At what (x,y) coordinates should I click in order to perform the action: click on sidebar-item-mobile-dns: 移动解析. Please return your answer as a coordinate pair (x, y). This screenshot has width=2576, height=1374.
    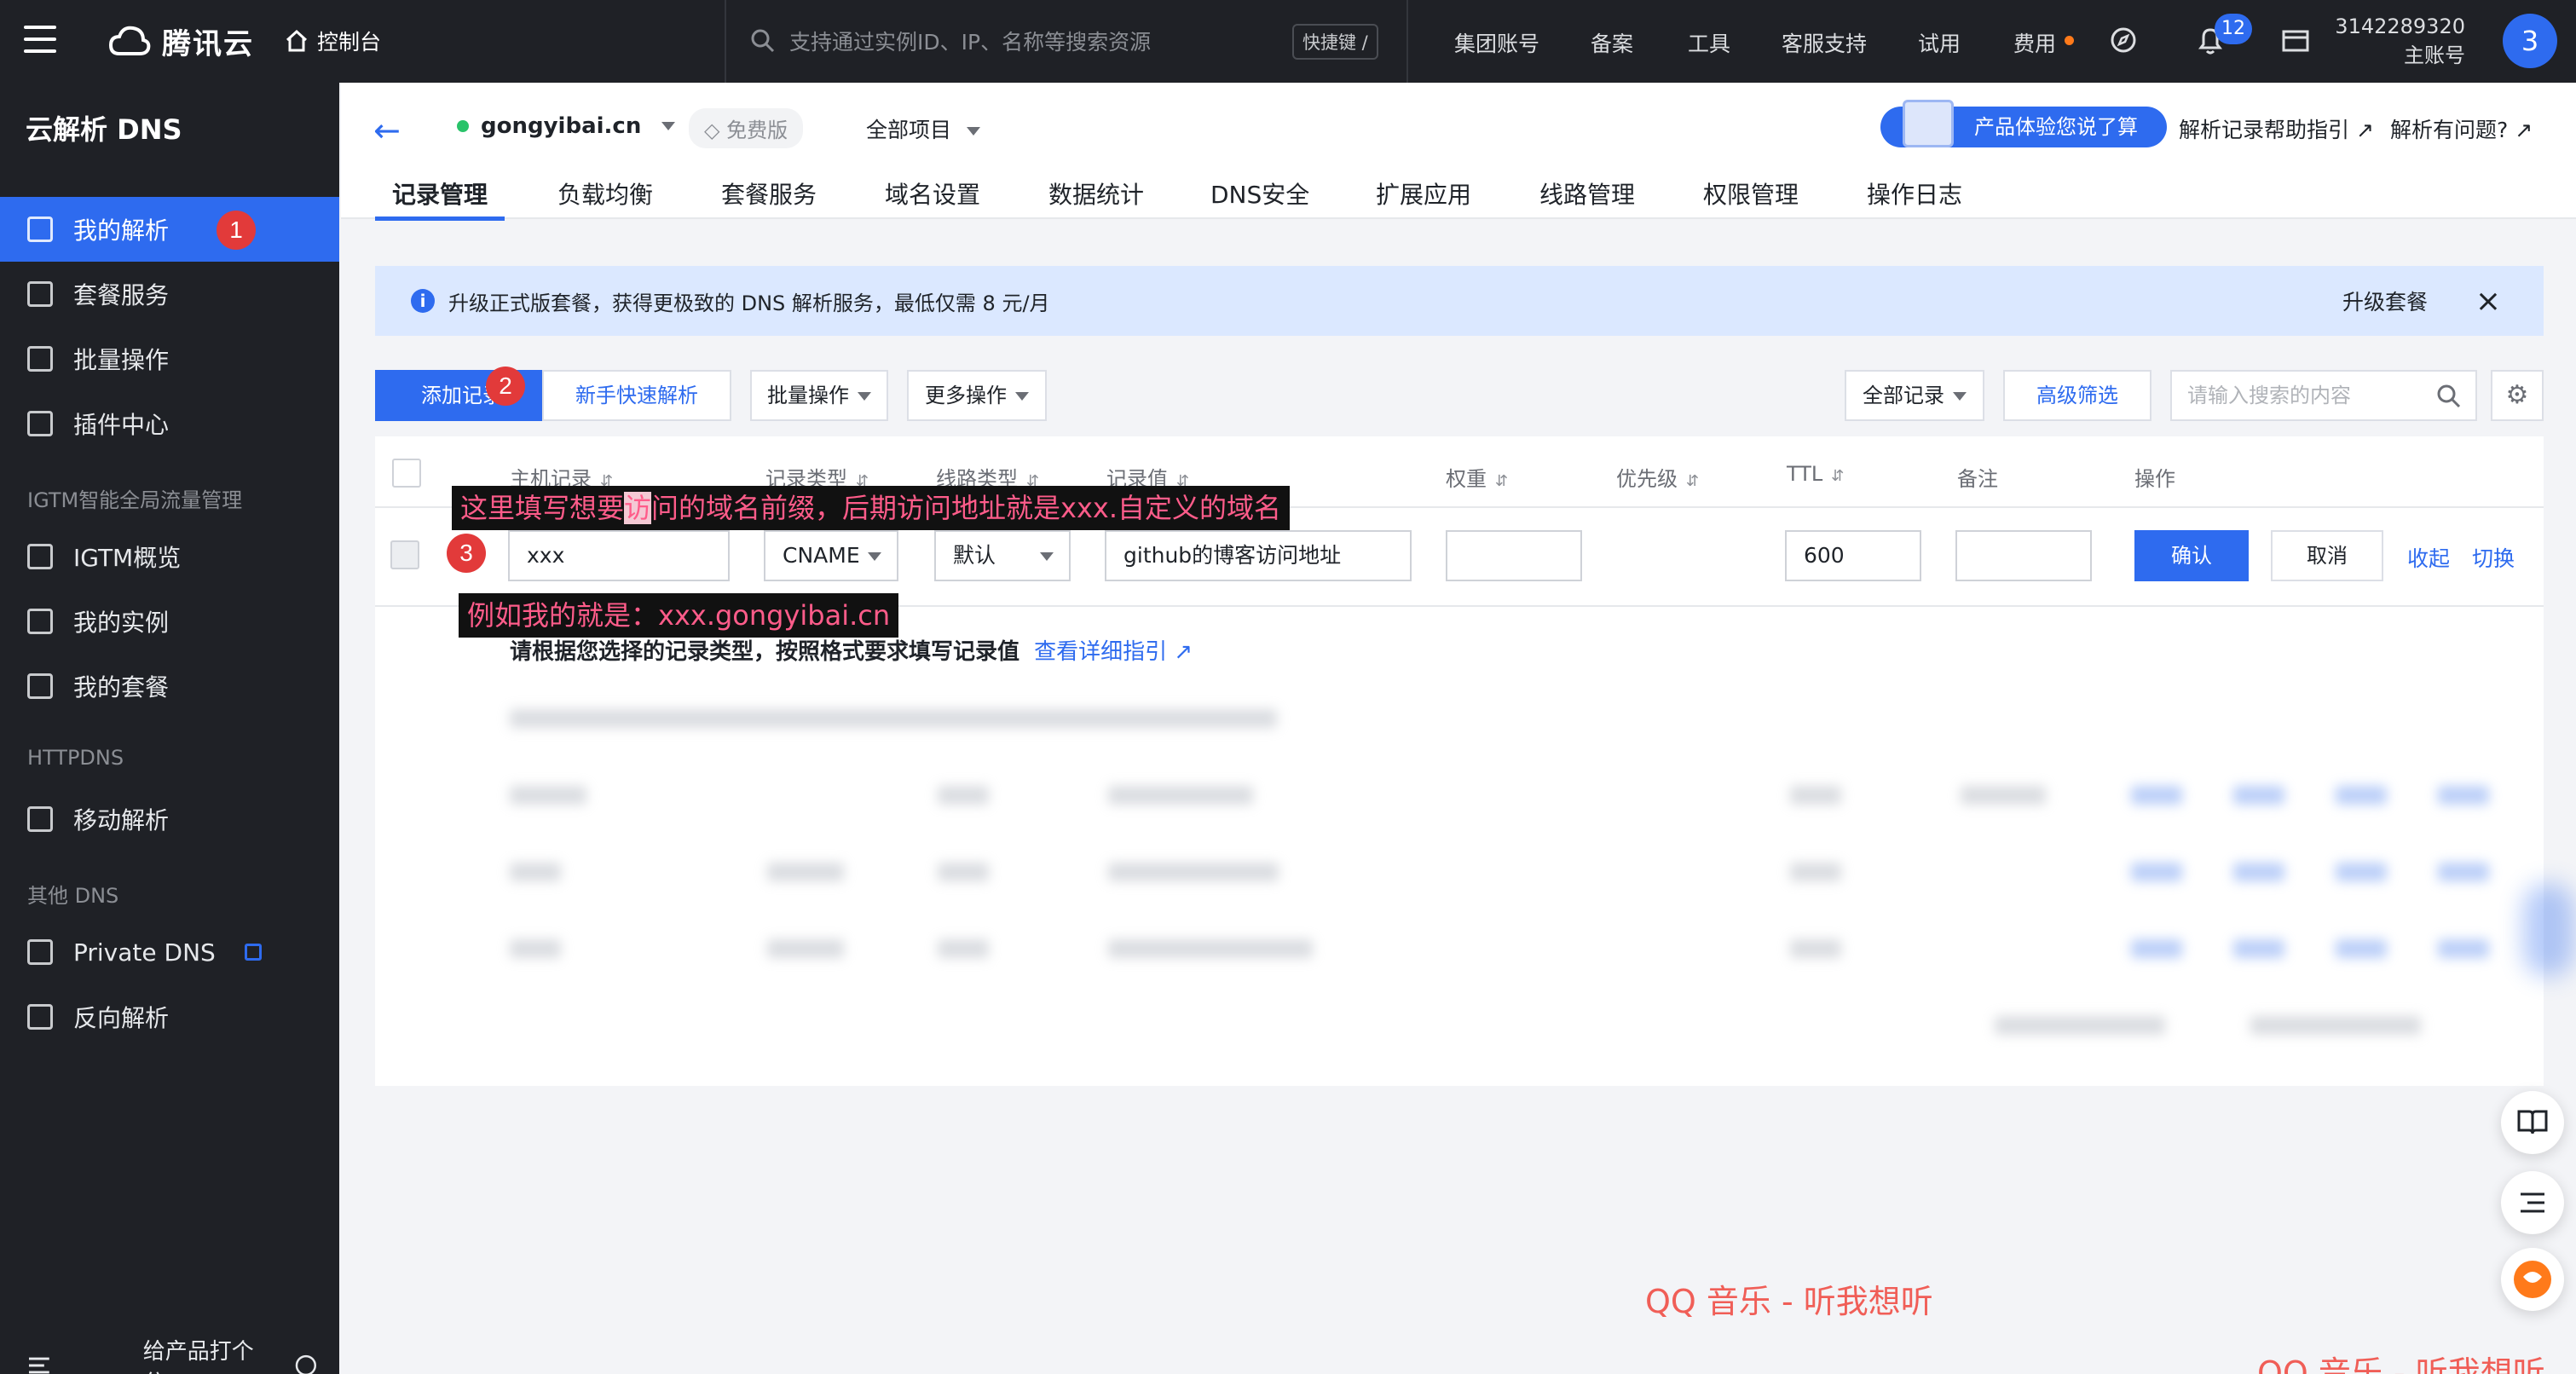
    Looking at the image, I should click on (169, 819).